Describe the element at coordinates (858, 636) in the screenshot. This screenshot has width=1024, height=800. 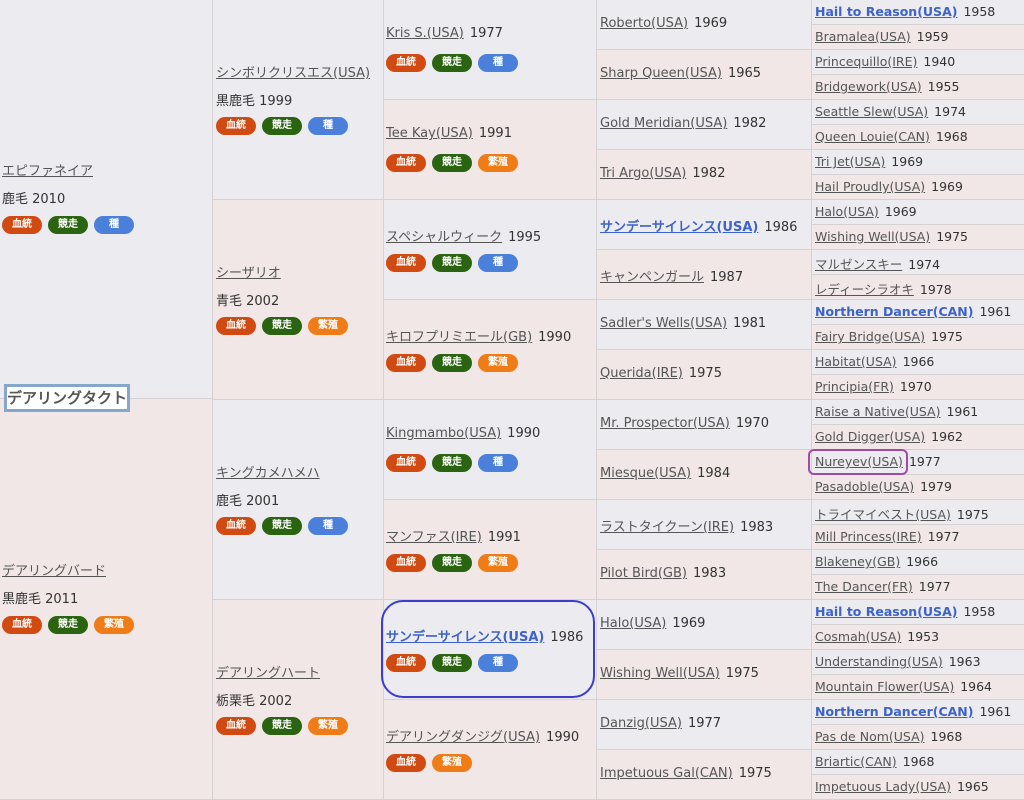
I see `horse-link: Cosmah(USA)` at that location.